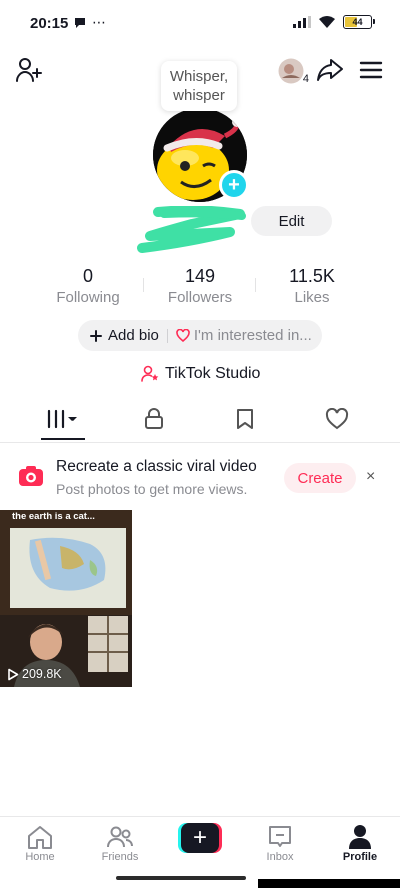 Image resolution: width=400 pixels, height=888 pixels. What do you see at coordinates (305, 79) in the screenshot?
I see `notification-count: 4` at bounding box center [305, 79].